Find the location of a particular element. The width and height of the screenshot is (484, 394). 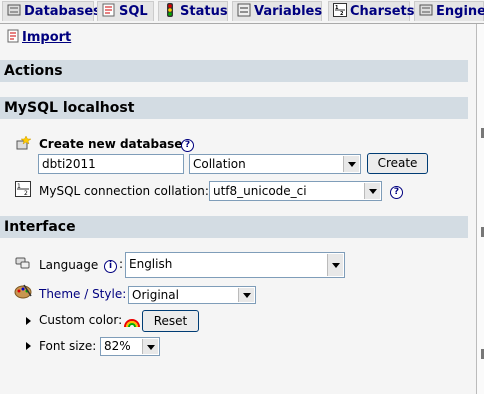

collation-select-value: Collation is located at coordinates (219, 164).